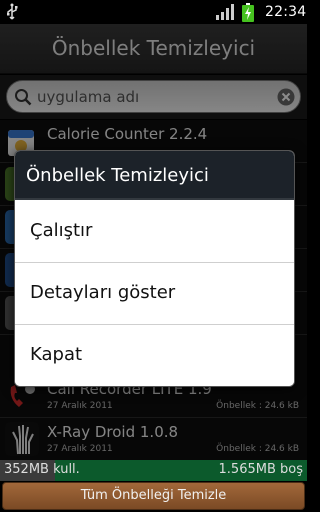 The image size is (320, 512). Describe the element at coordinates (154, 232) in the screenshot. I see `dialog-item-run: Çalıştır` at that location.